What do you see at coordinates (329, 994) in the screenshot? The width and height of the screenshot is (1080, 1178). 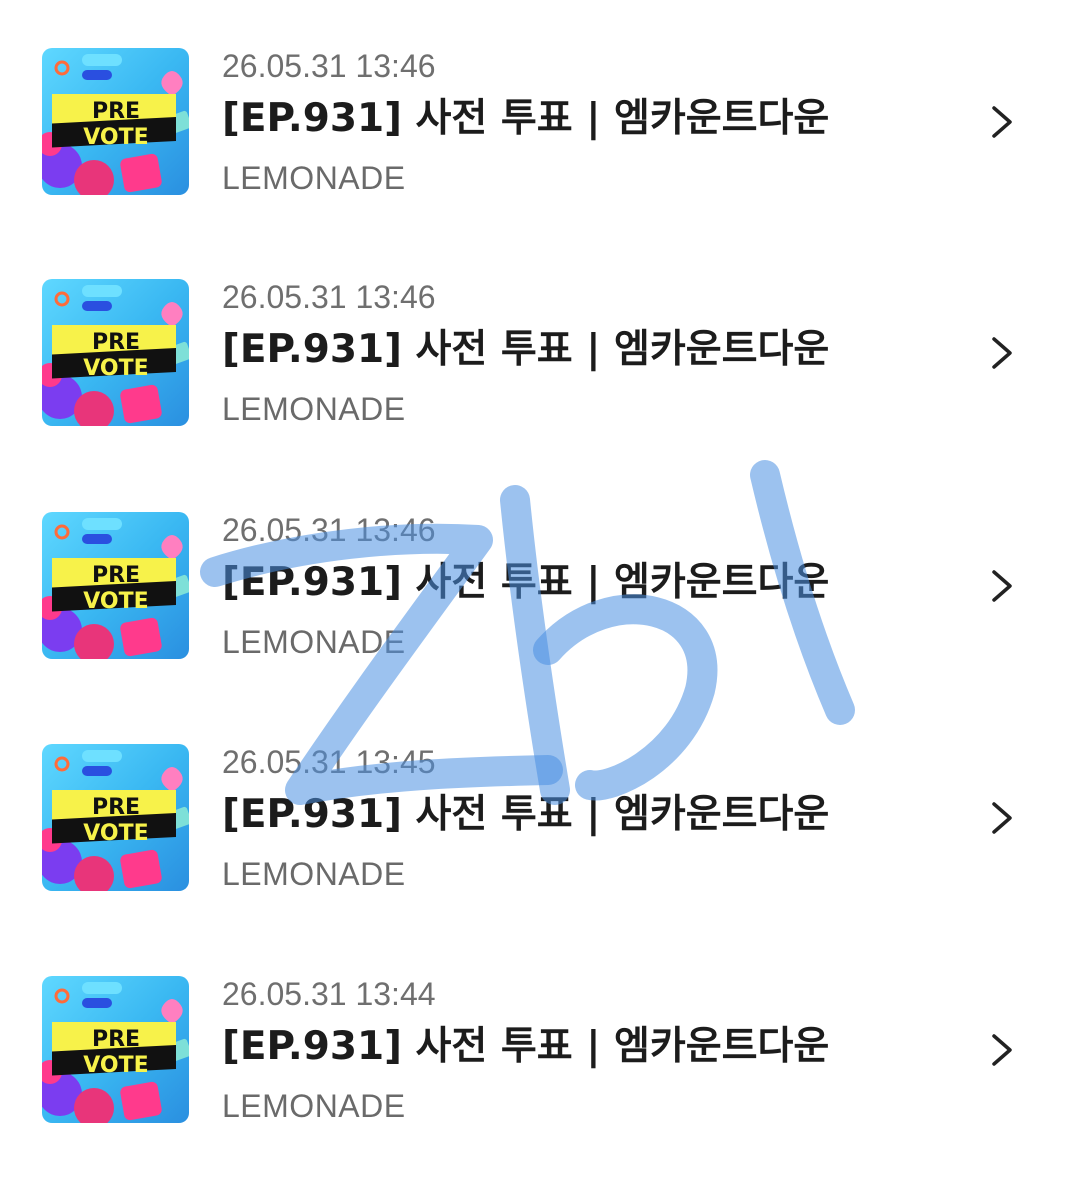 I see `item-date: 26.05.31 13:44` at bounding box center [329, 994].